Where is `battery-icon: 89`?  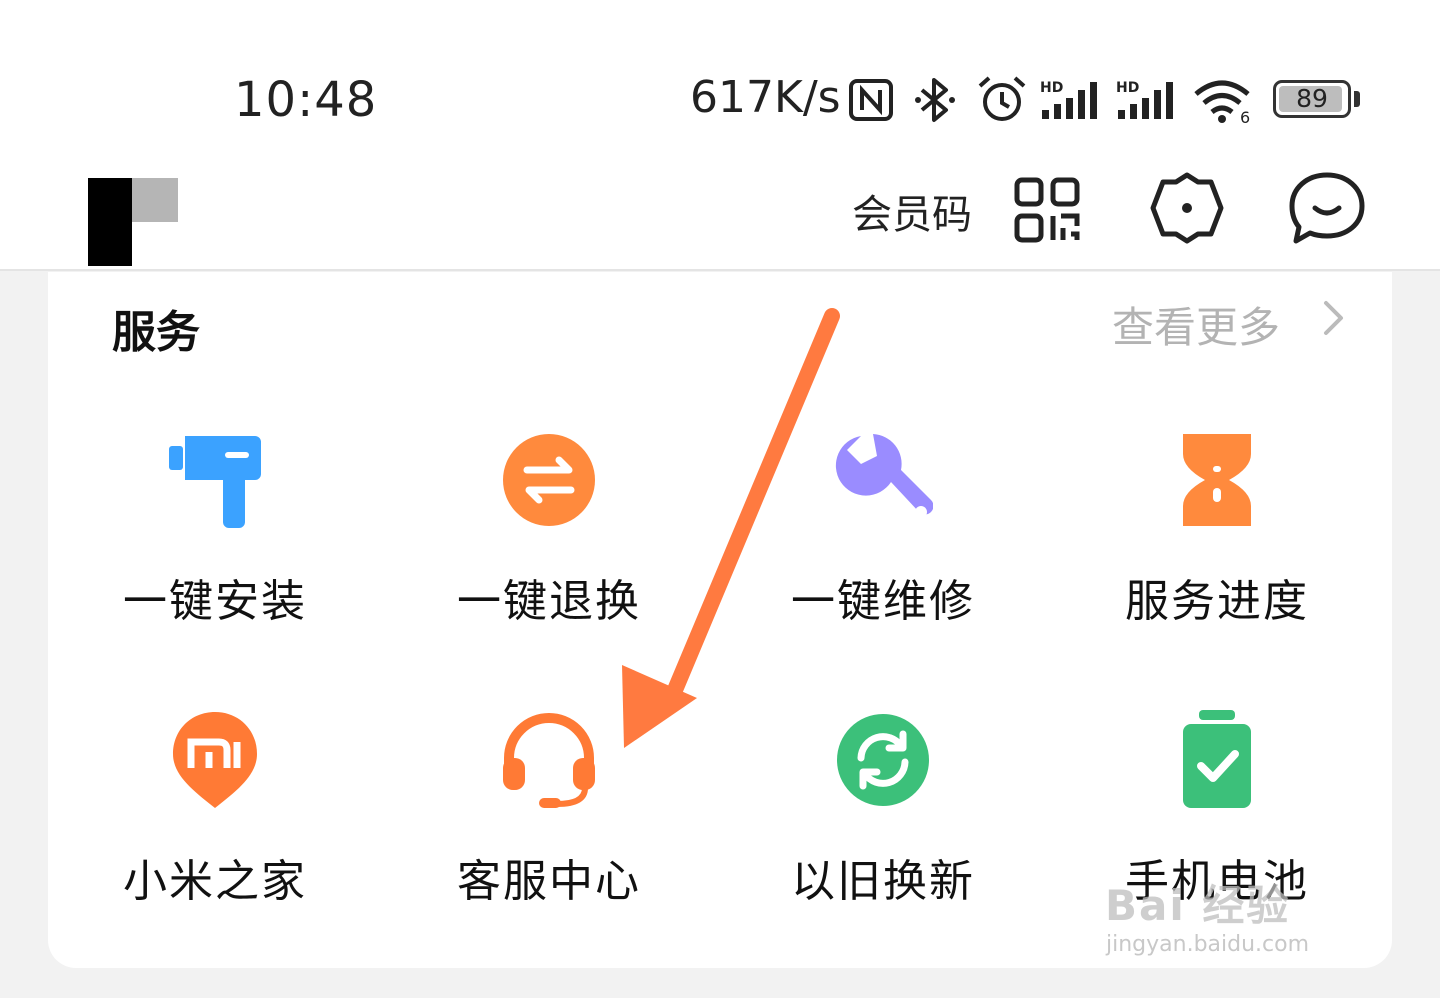
battery-icon: 89 is located at coordinates (1312, 99).